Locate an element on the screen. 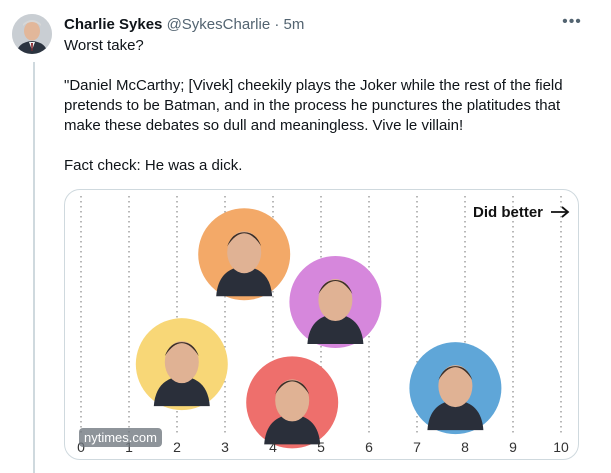 This screenshot has height=473, width=611. x-tick-label: 8 is located at coordinates (465, 447).